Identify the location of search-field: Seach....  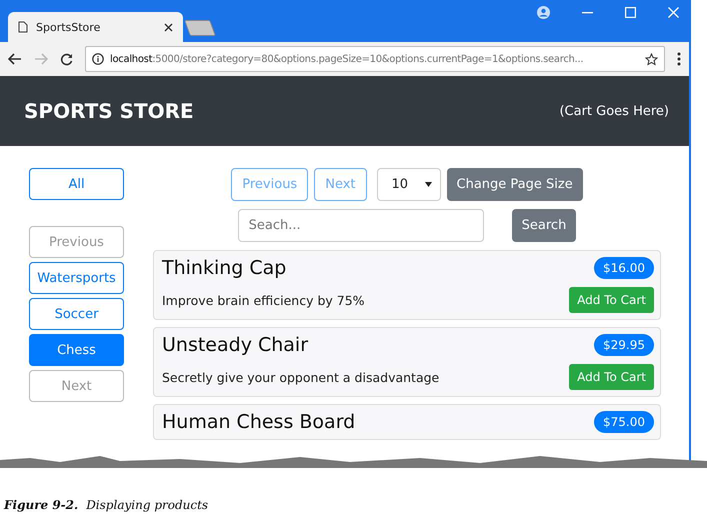
(361, 225).